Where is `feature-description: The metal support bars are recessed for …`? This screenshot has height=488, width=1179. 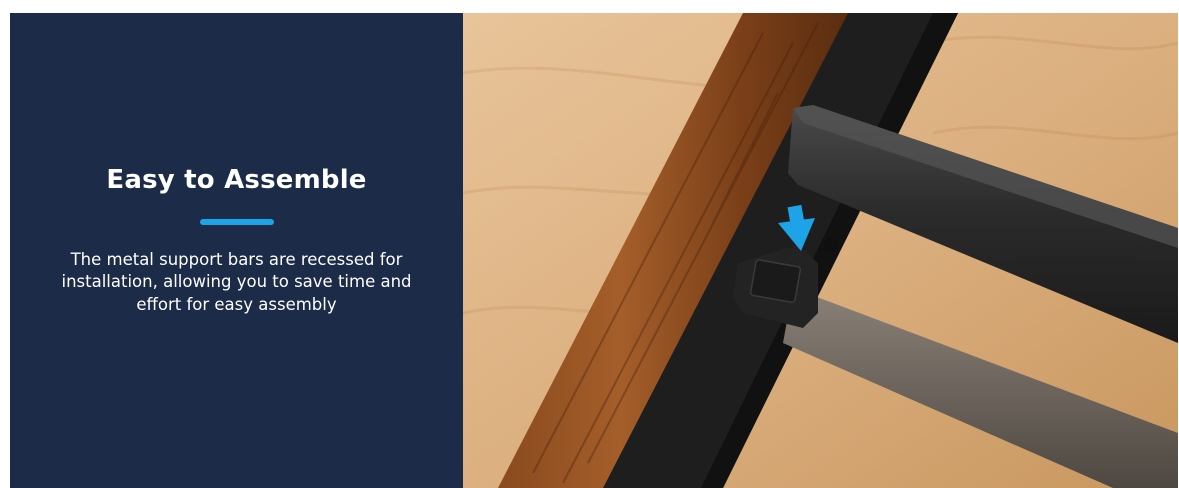 feature-description: The metal support bars are recessed for … is located at coordinates (236, 281).